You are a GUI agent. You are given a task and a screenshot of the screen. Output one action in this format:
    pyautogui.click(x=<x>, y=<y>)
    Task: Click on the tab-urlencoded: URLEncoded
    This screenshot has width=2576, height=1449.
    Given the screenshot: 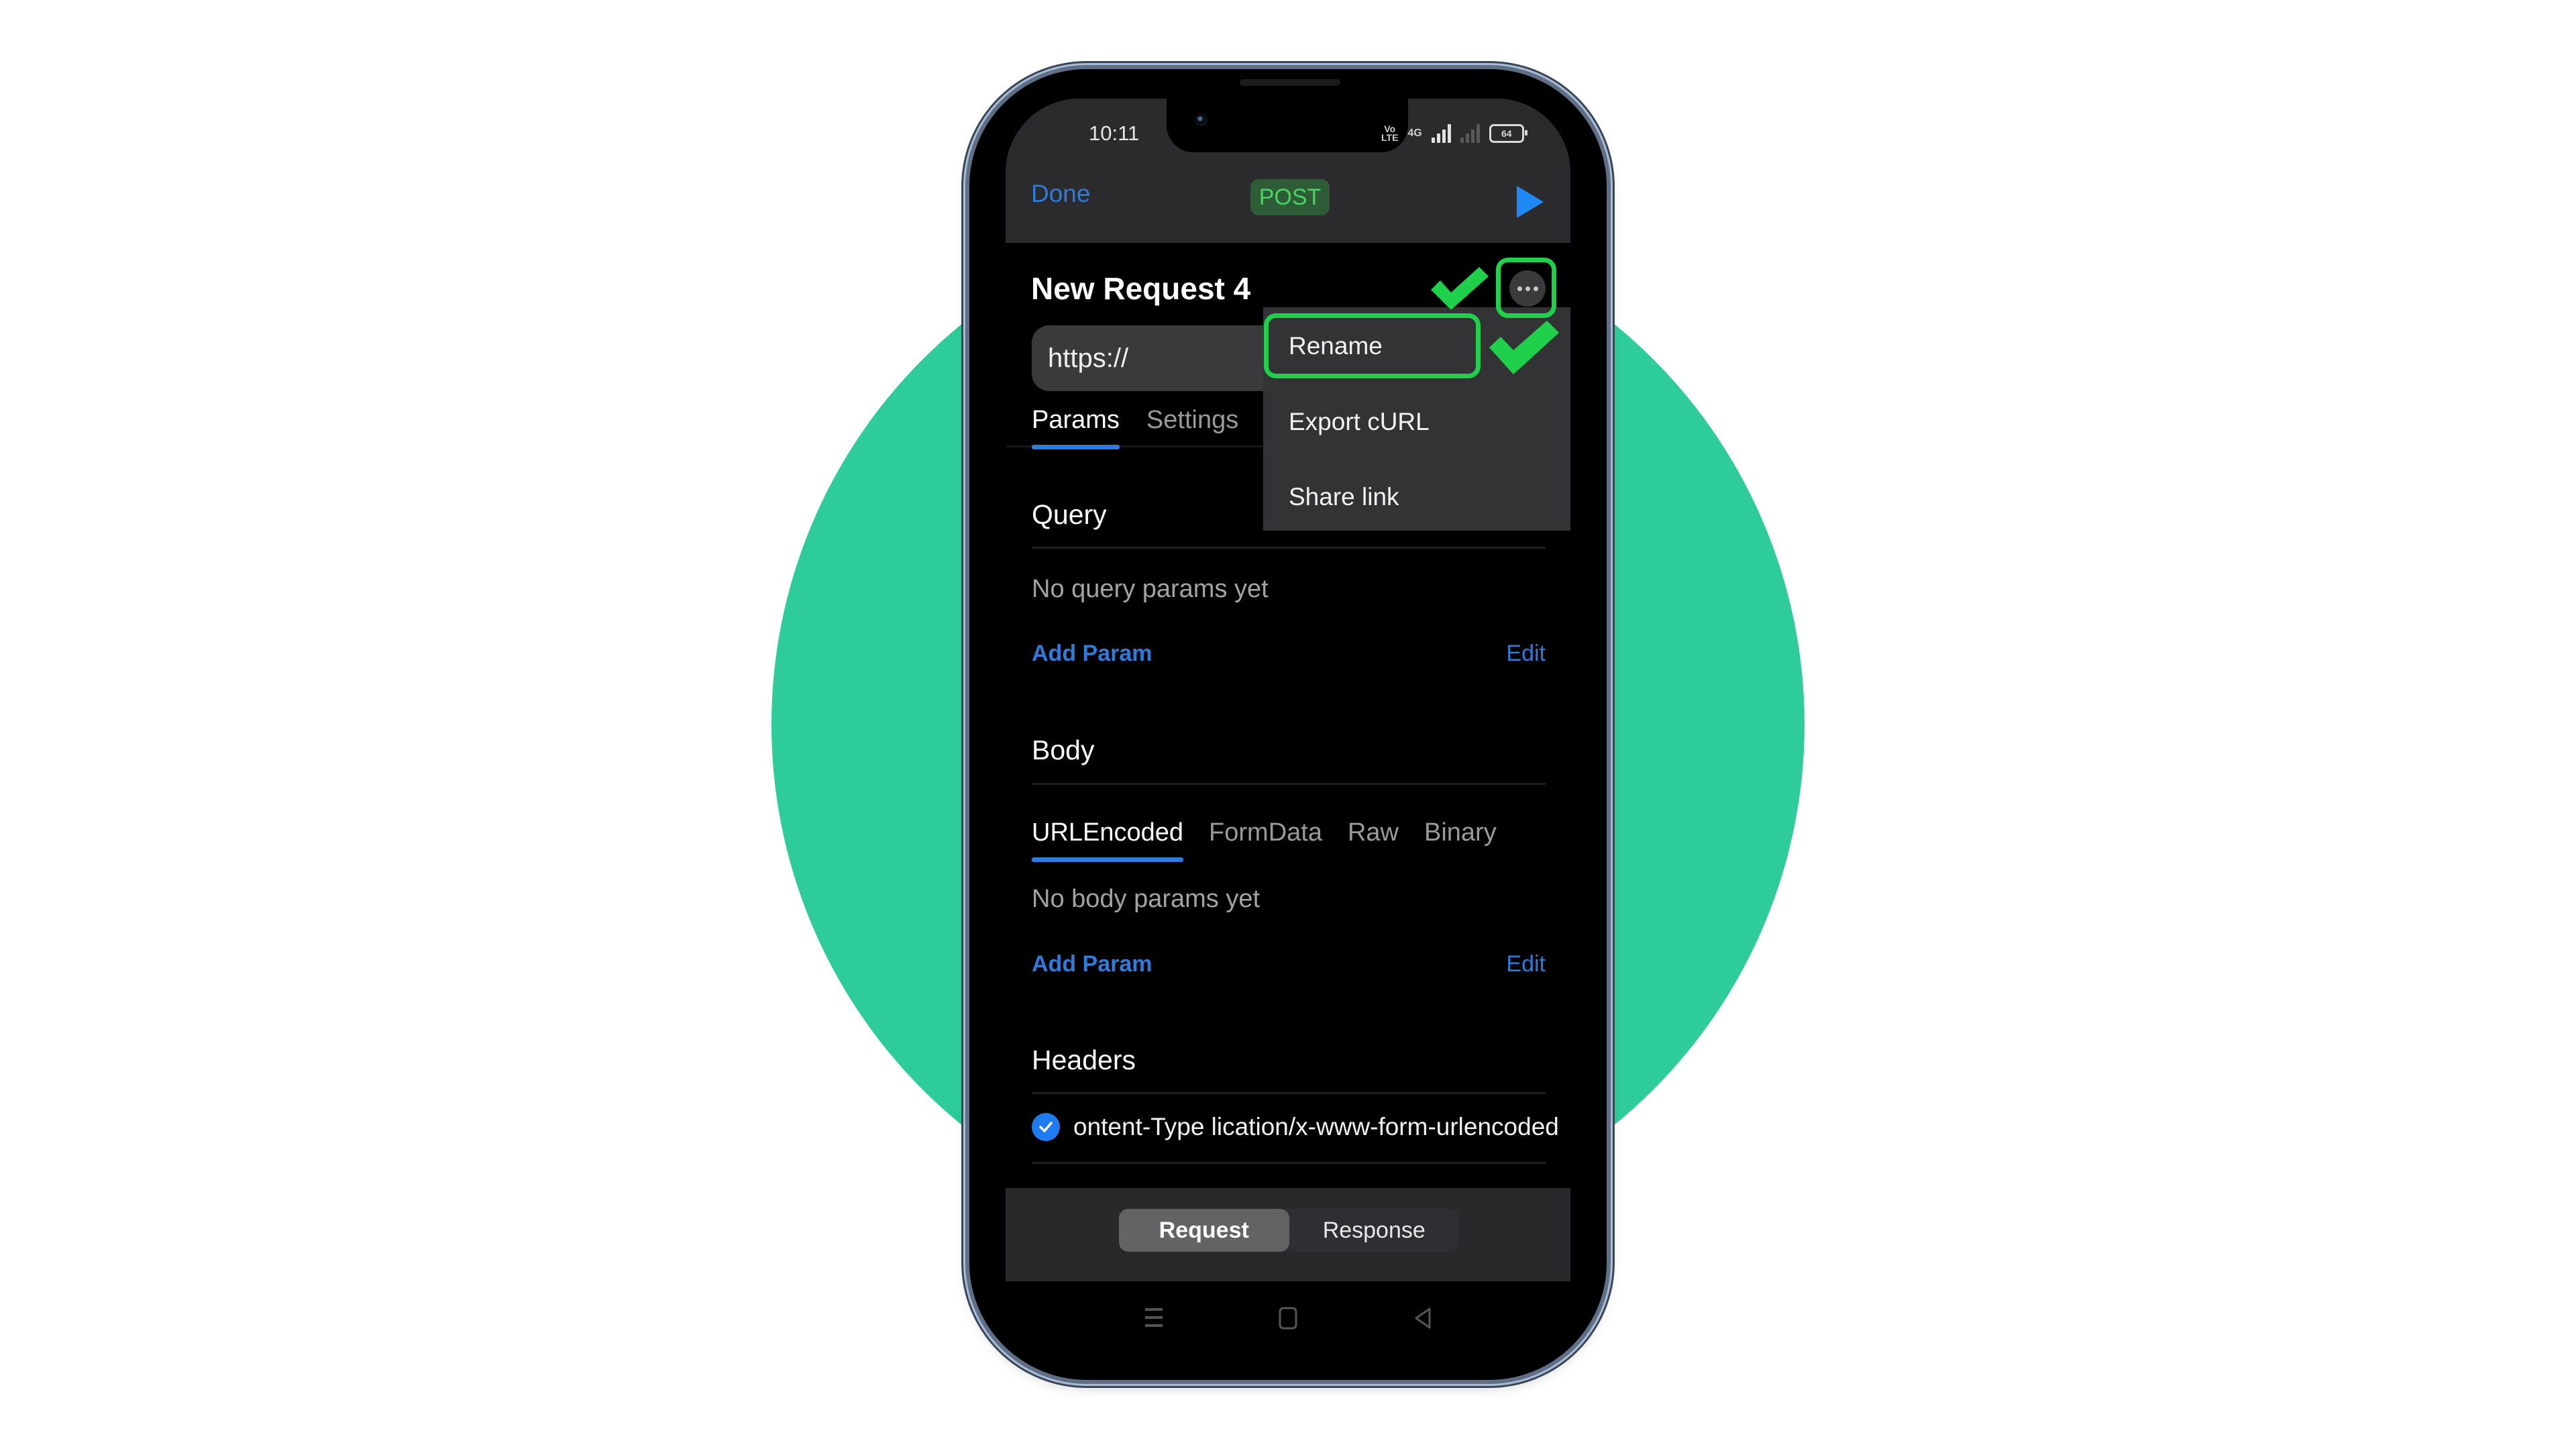 What is the action you would take?
    pyautogui.click(x=1108, y=840)
    